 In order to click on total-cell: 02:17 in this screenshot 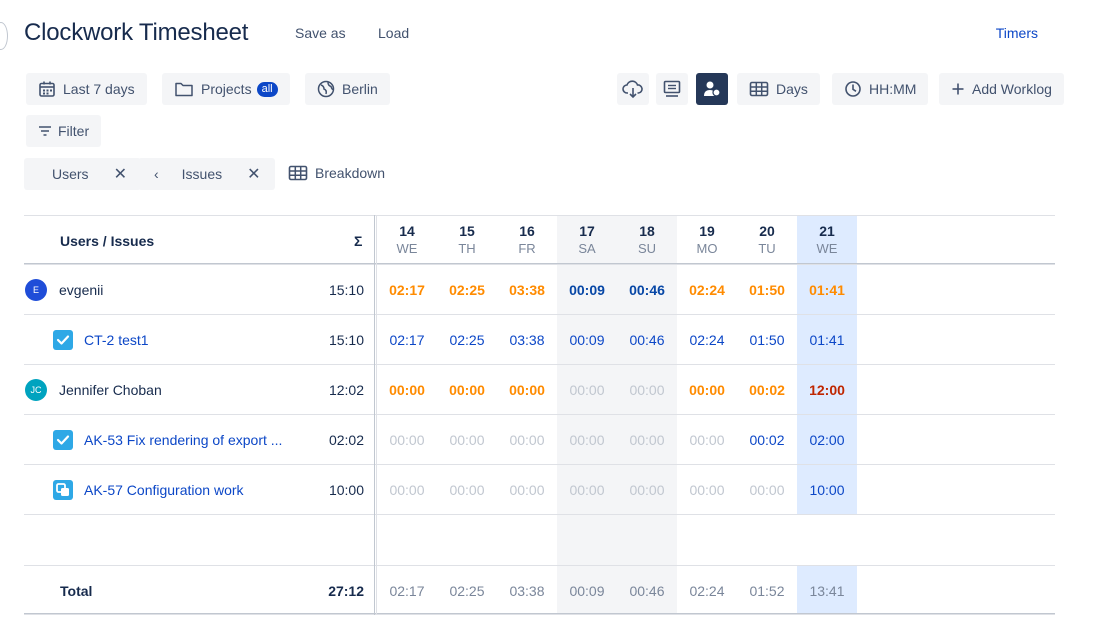, I will do `click(407, 591)`.